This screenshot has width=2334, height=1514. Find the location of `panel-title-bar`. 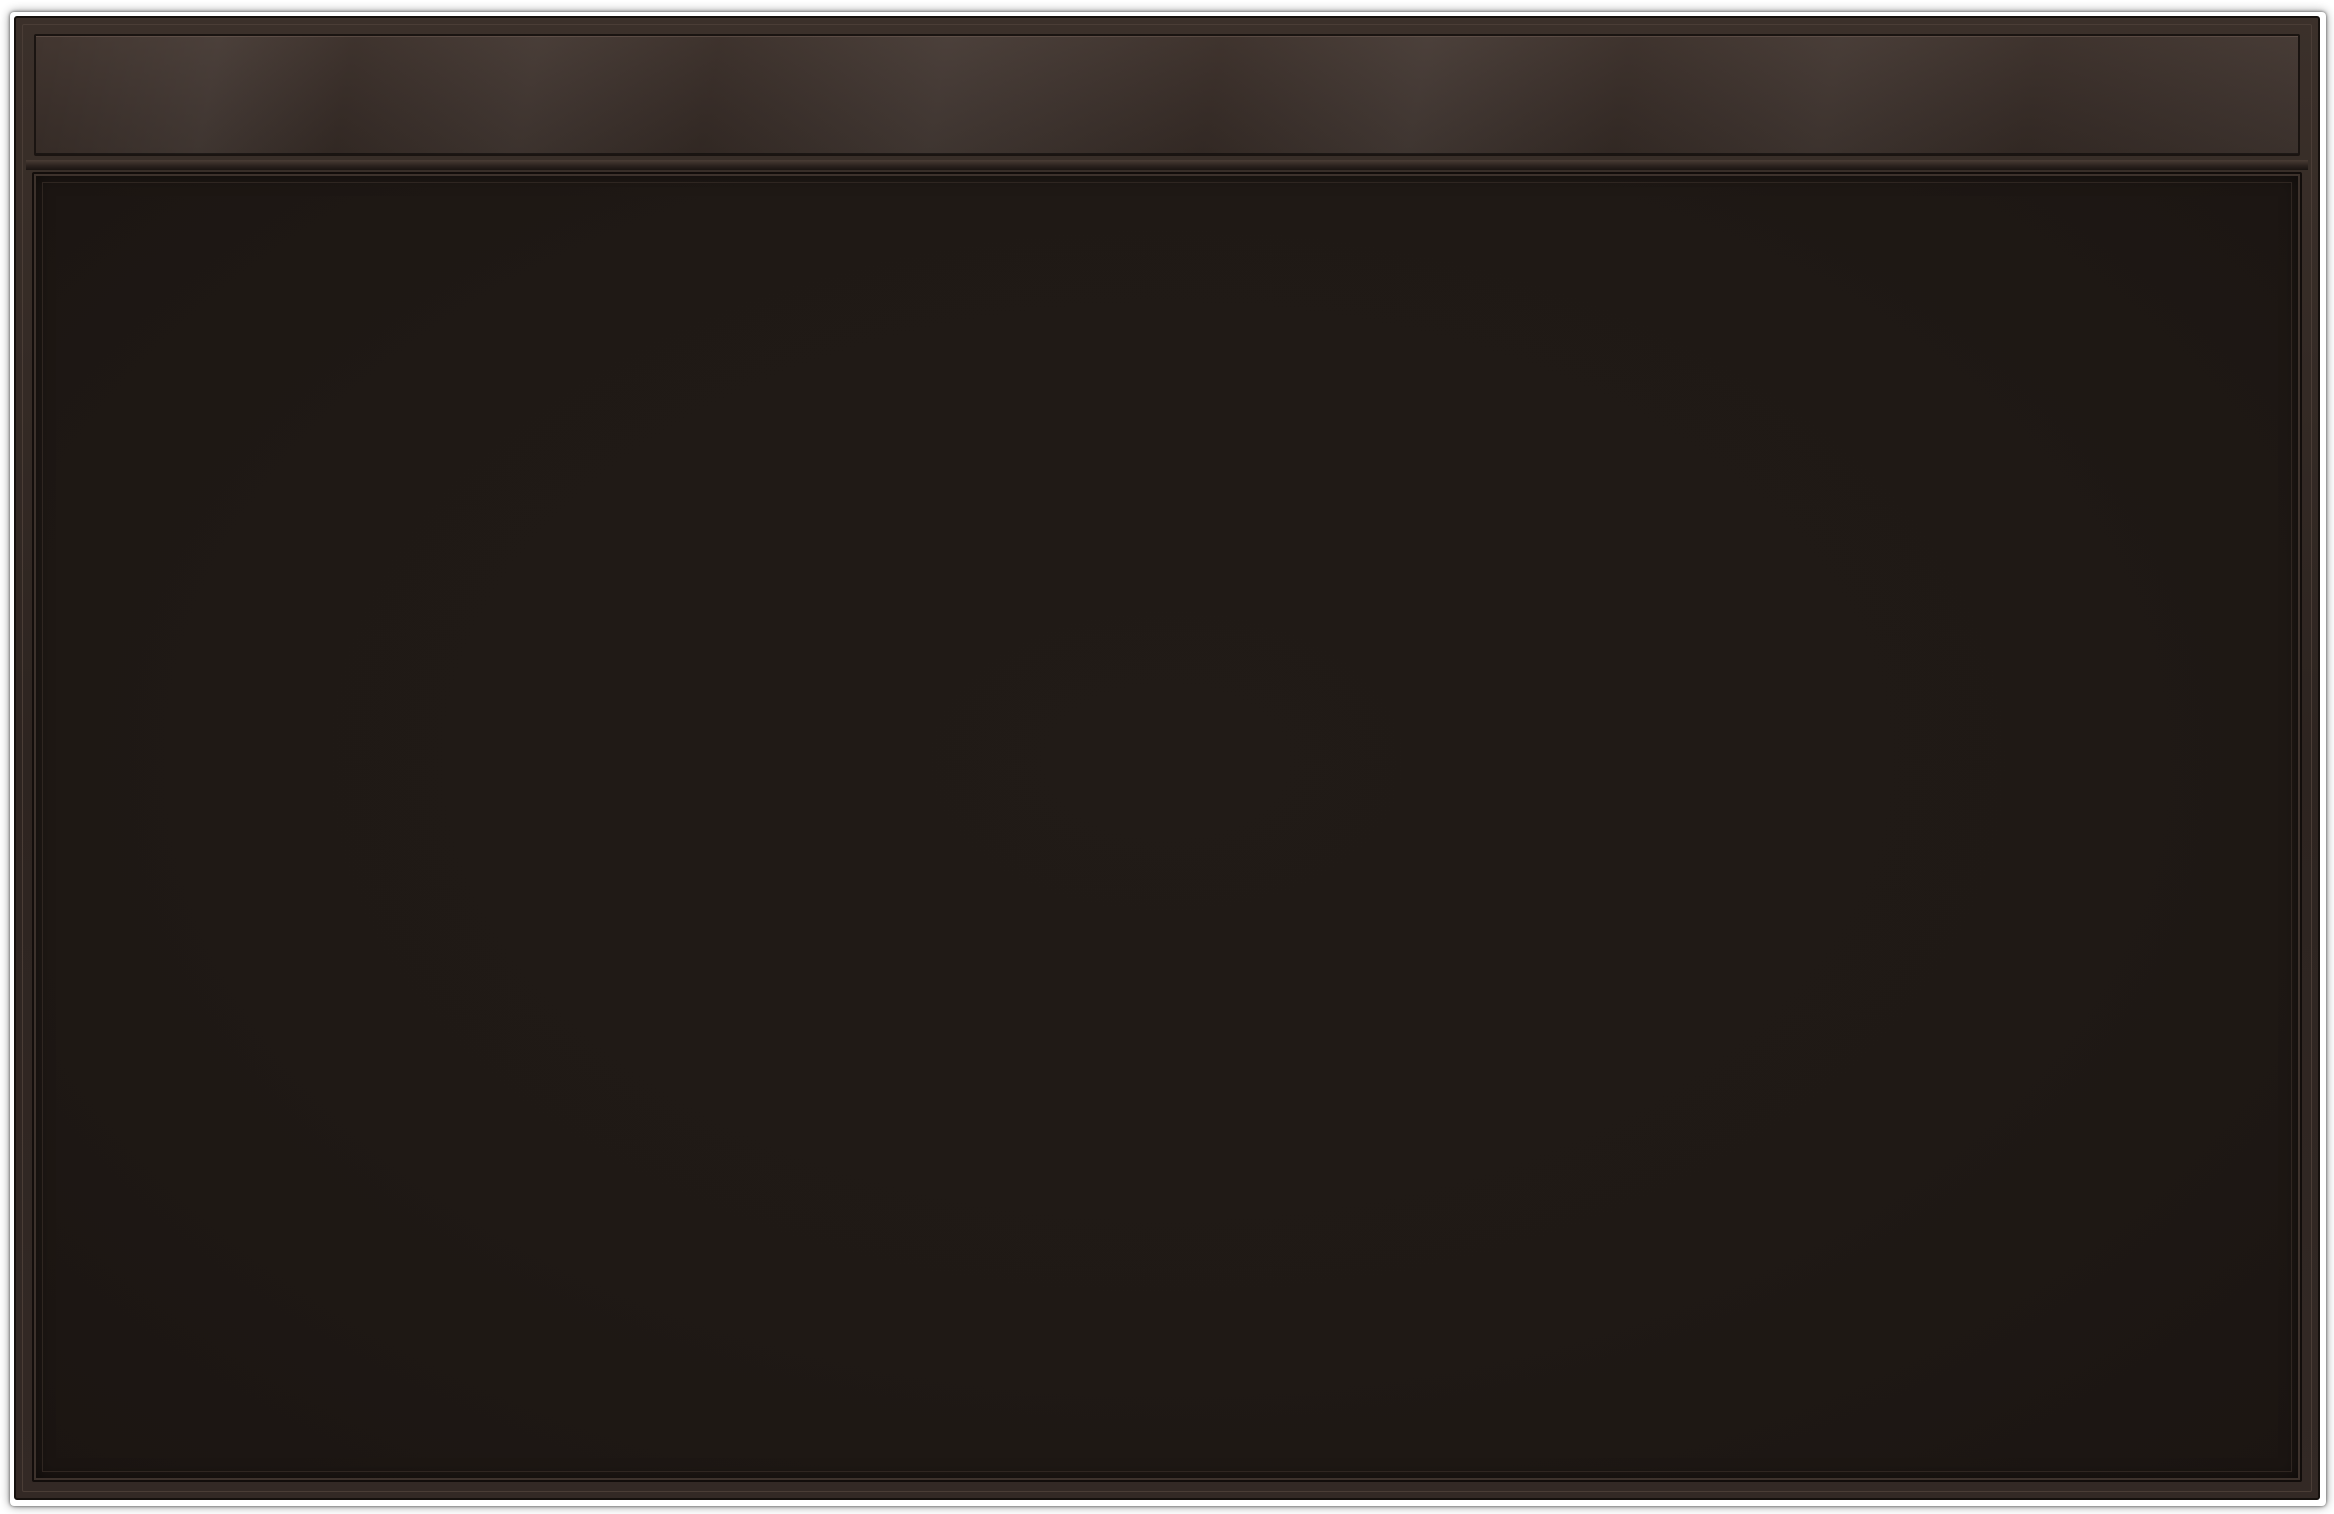

panel-title-bar is located at coordinates (1167, 95).